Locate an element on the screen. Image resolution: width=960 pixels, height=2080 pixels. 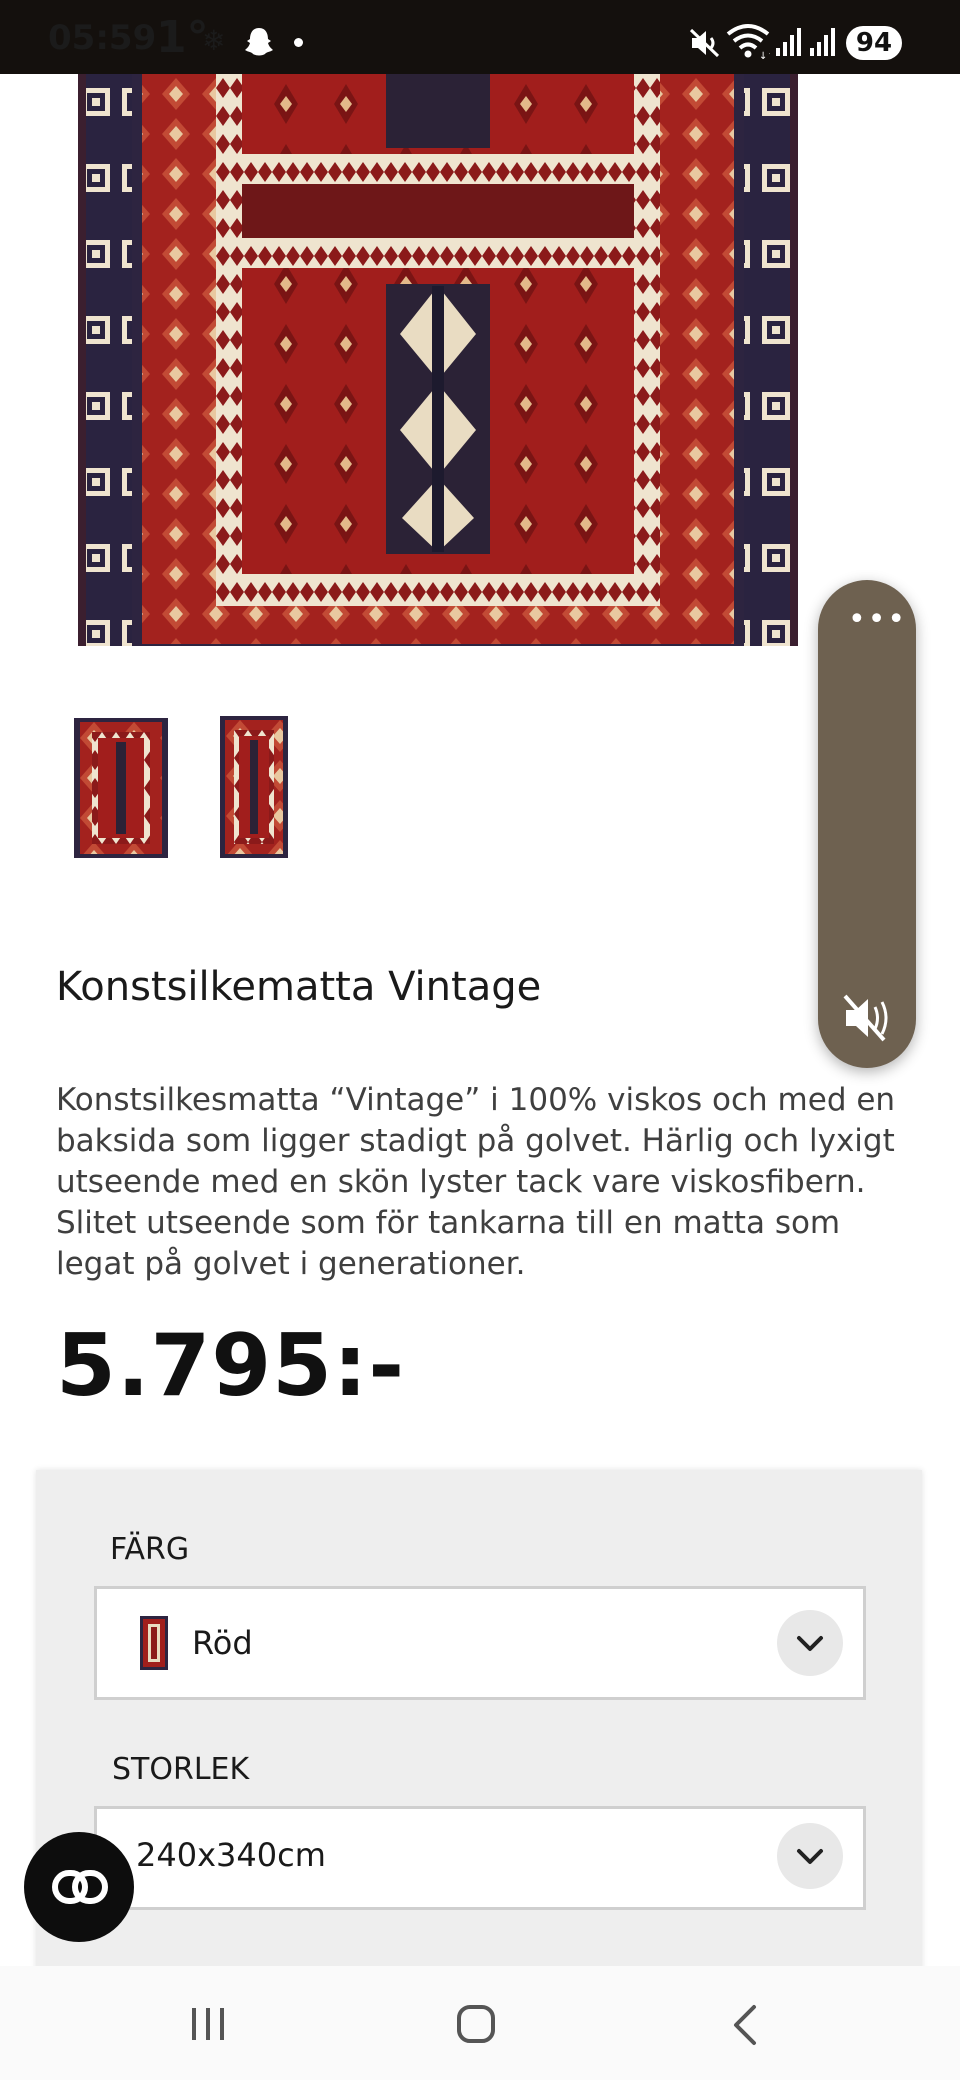
color-label: FÄRG is located at coordinates (150, 1549).